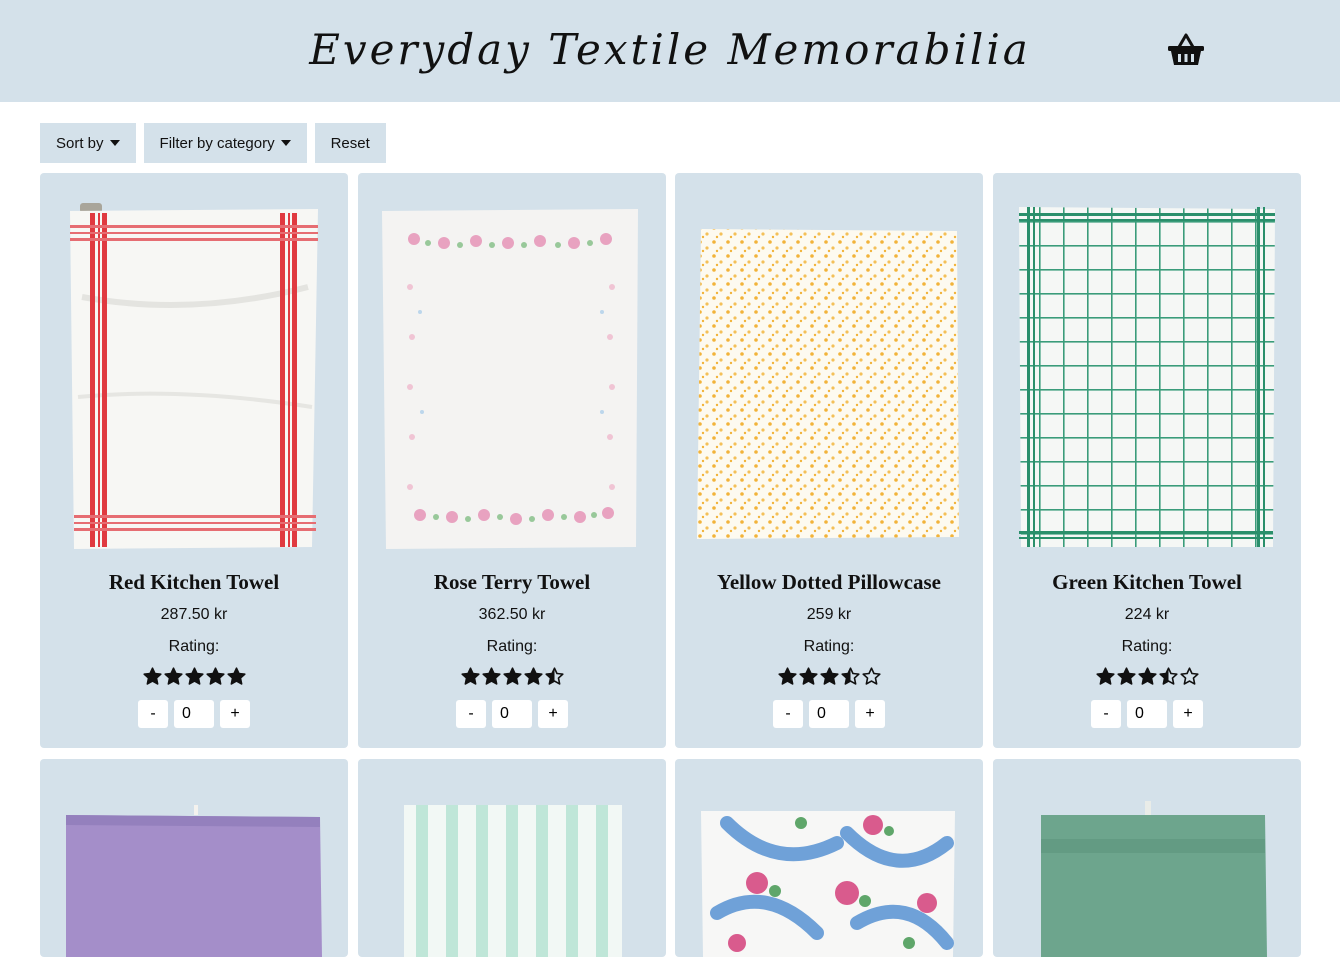 This screenshot has height=957, width=1340. What do you see at coordinates (512, 375) in the screenshot?
I see `rose-border-towel-icon` at bounding box center [512, 375].